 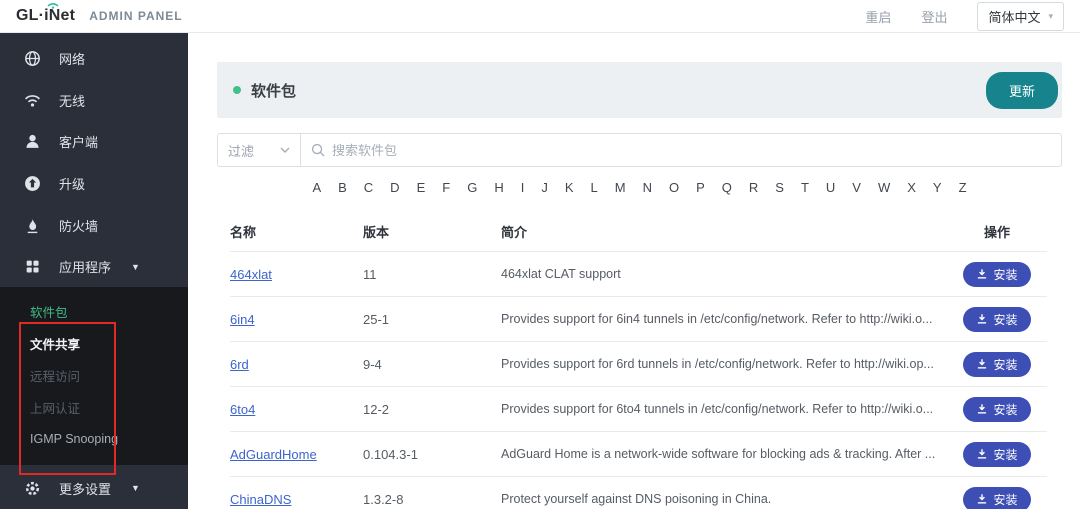 I want to click on alphabet-letter: D, so click(x=394, y=187).